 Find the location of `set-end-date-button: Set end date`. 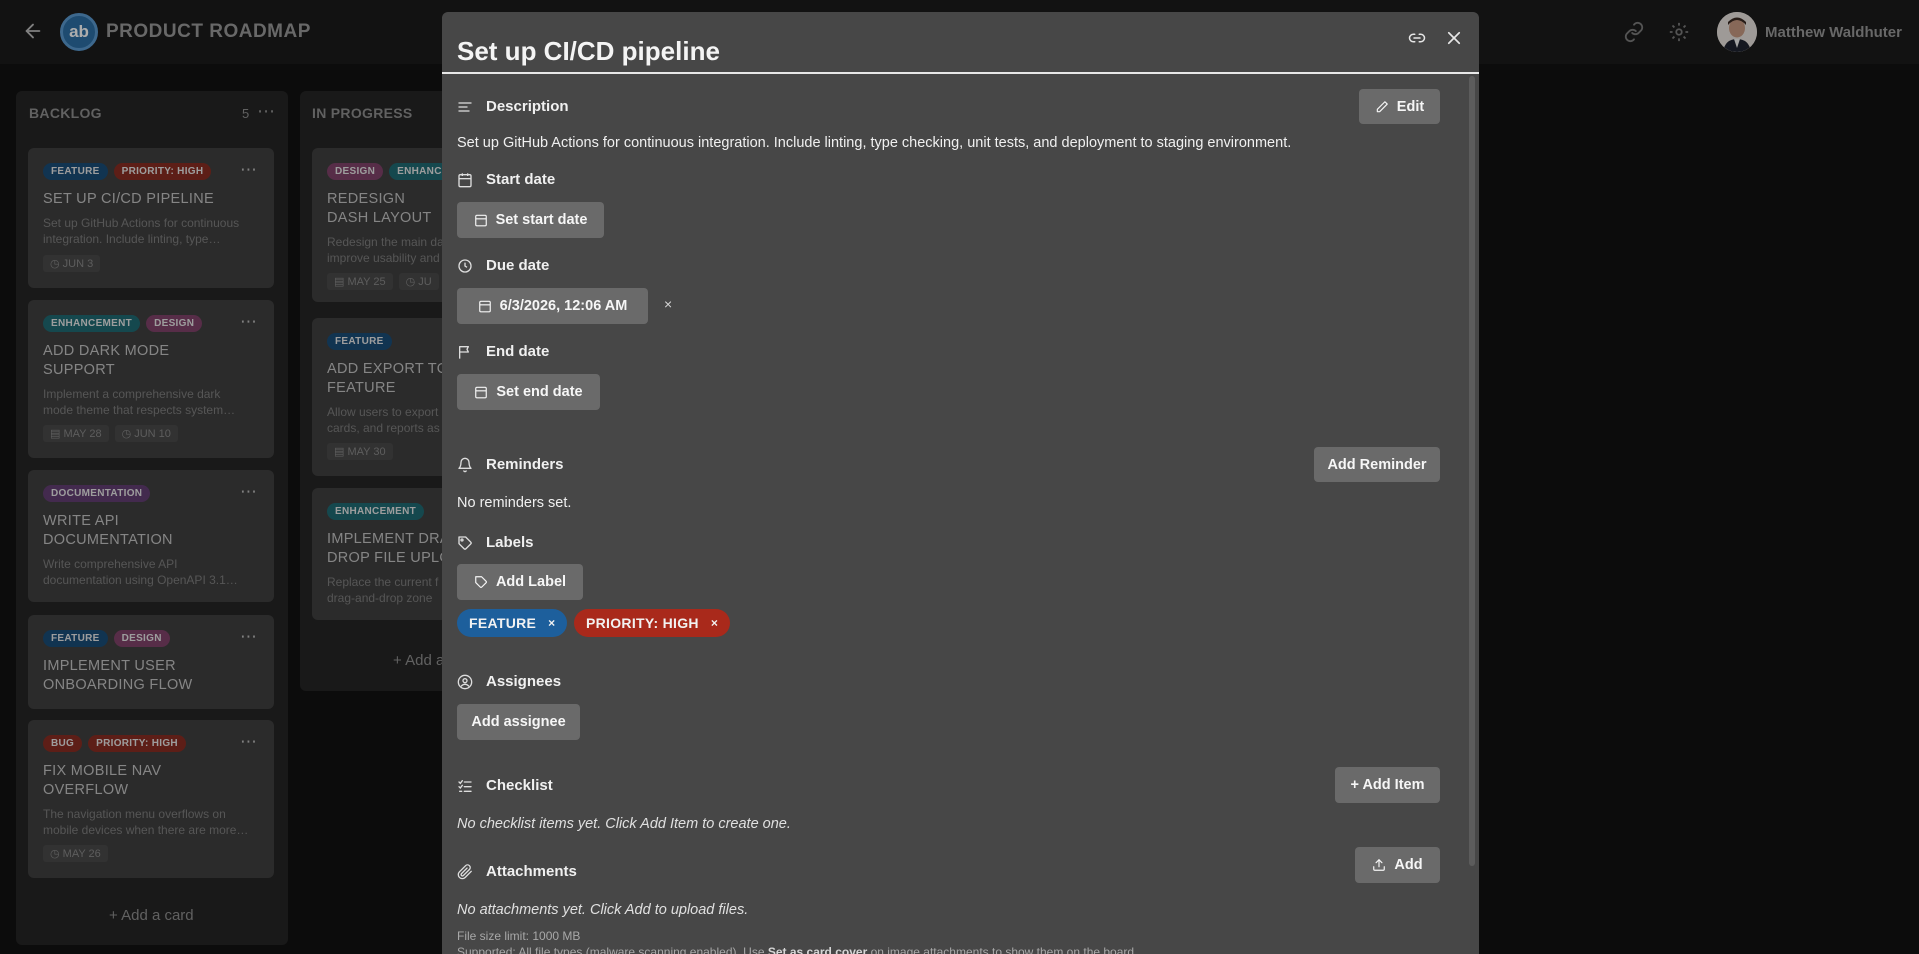

set-end-date-button: Set end date is located at coordinates (528, 392).